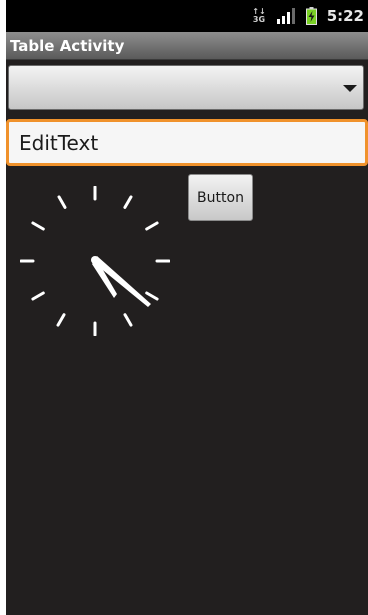 The height and width of the screenshot is (615, 368). I want to click on button-label: Button, so click(220, 197).